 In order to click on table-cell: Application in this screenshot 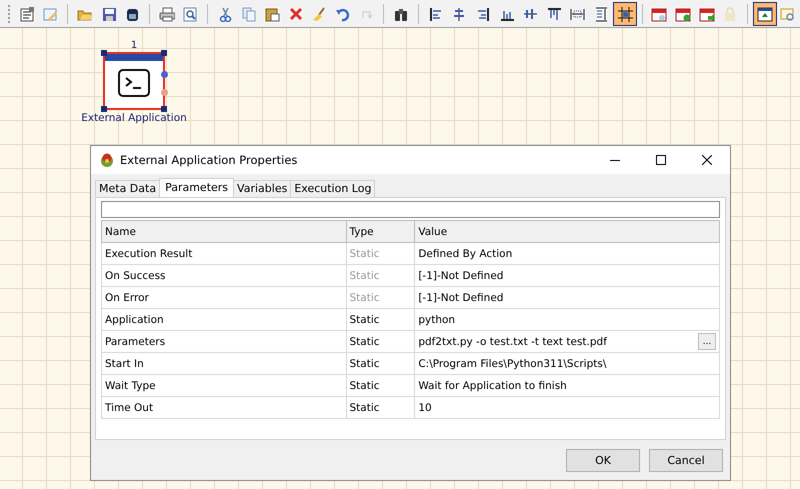, I will do `click(224, 319)`.